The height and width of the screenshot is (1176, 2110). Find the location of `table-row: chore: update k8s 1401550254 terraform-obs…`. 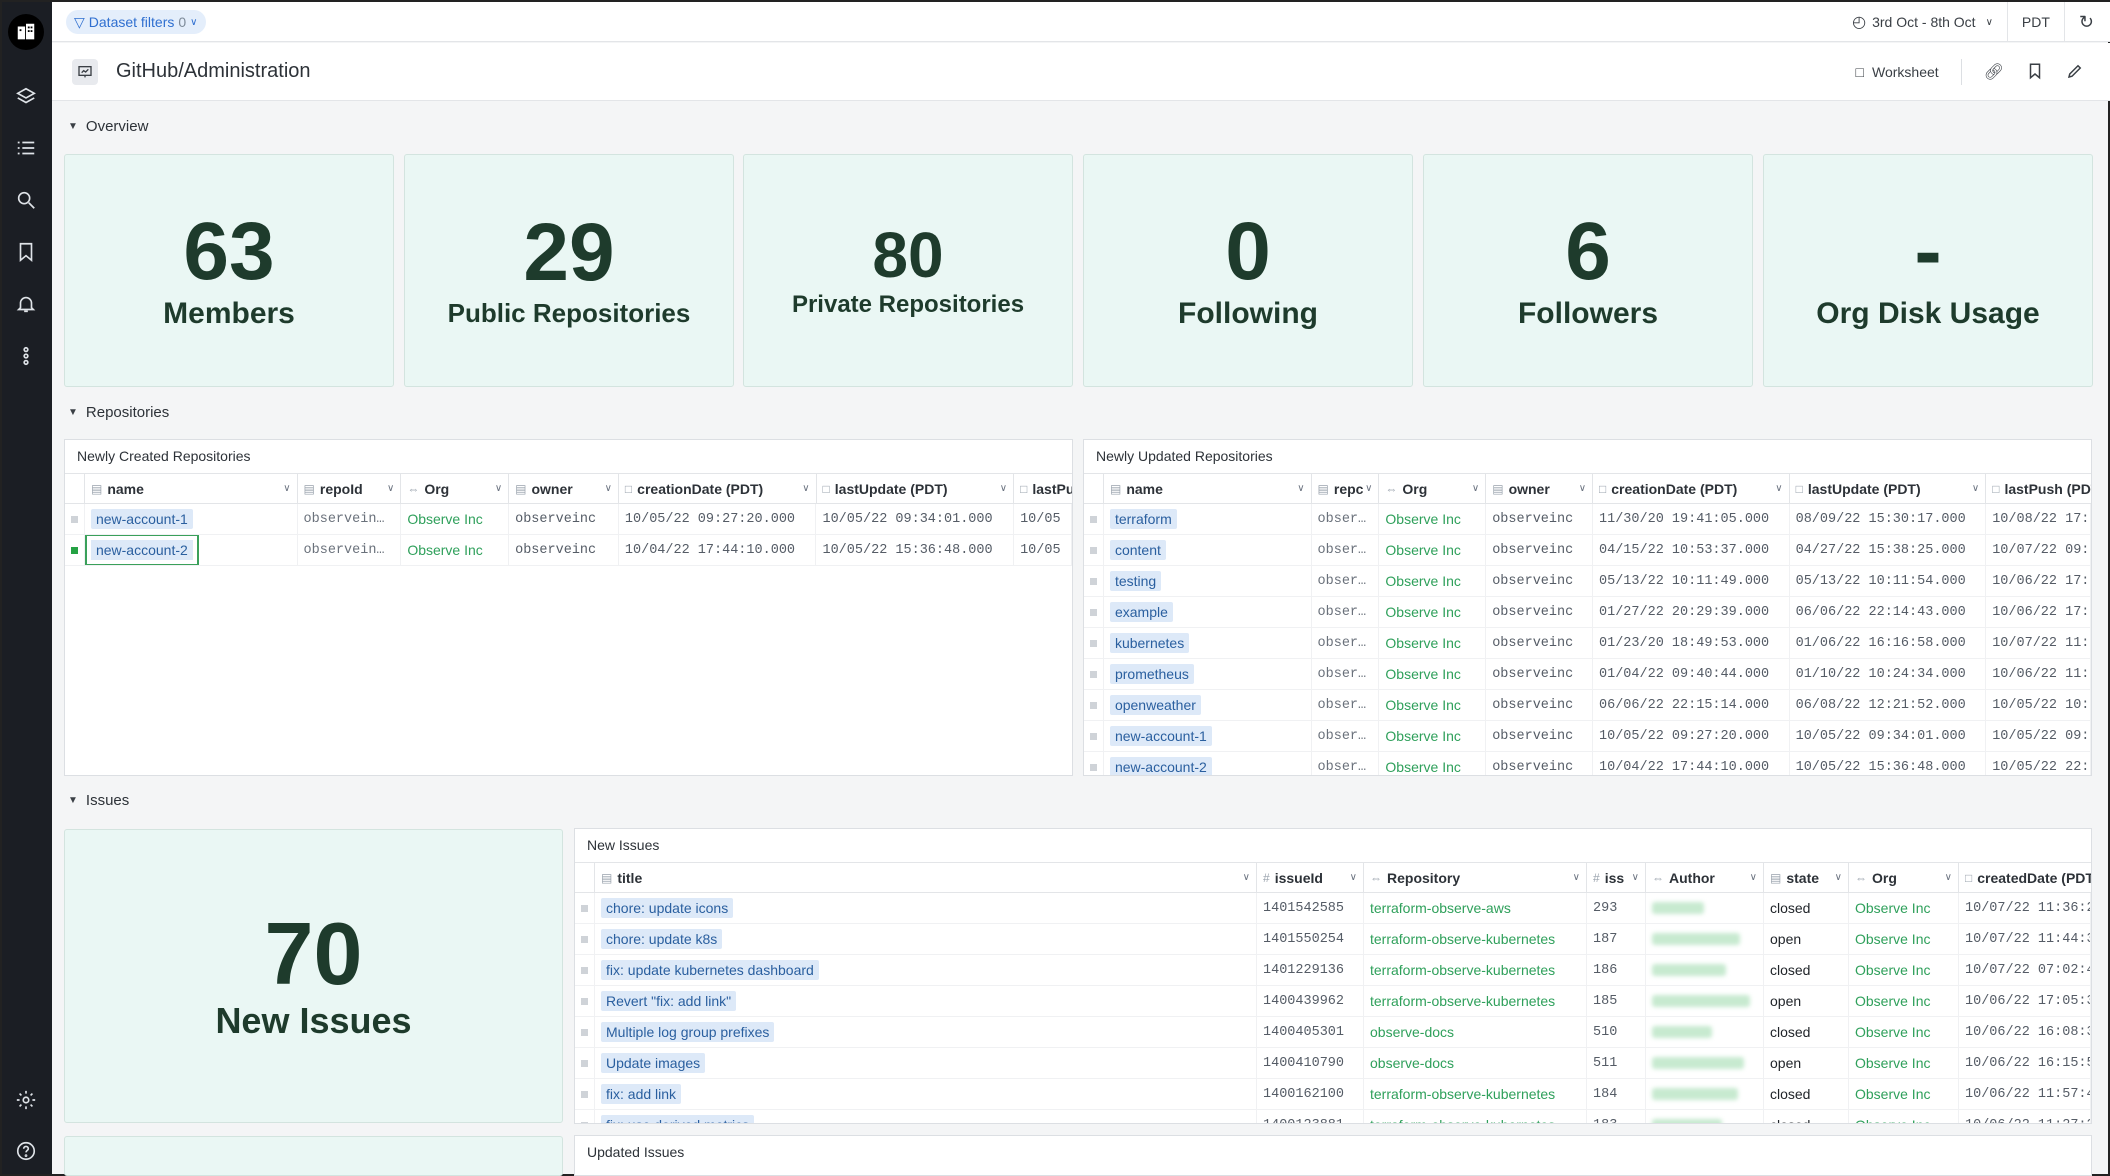

table-row: chore: update k8s 1401550254 terraform-obs… is located at coordinates (1333, 939).